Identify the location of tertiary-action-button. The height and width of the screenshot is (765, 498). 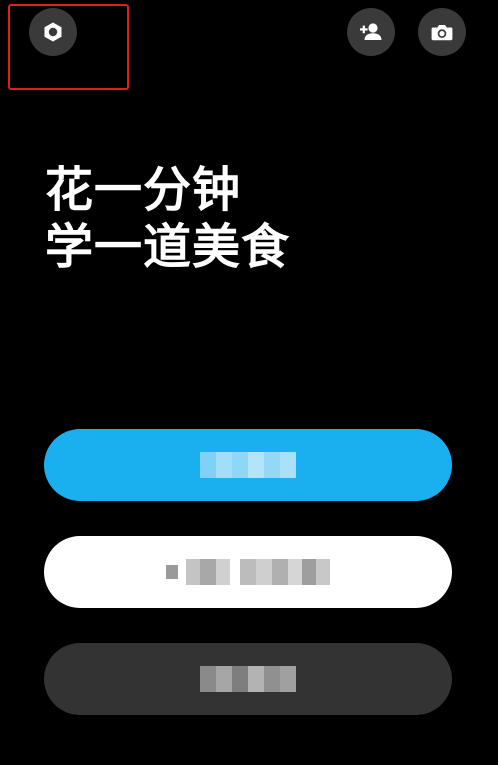
(248, 679).